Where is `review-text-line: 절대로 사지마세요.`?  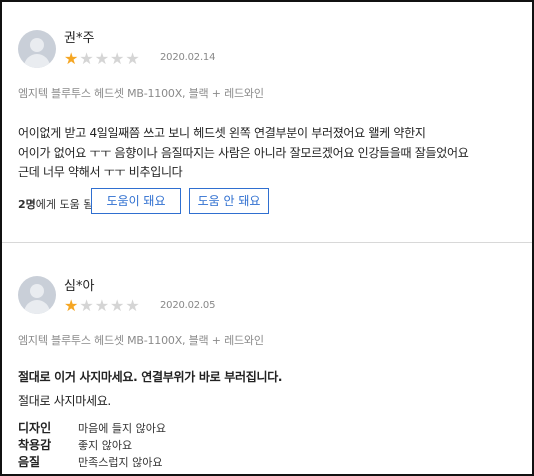
review-text-line: 절대로 사지마세요. is located at coordinates (64, 401).